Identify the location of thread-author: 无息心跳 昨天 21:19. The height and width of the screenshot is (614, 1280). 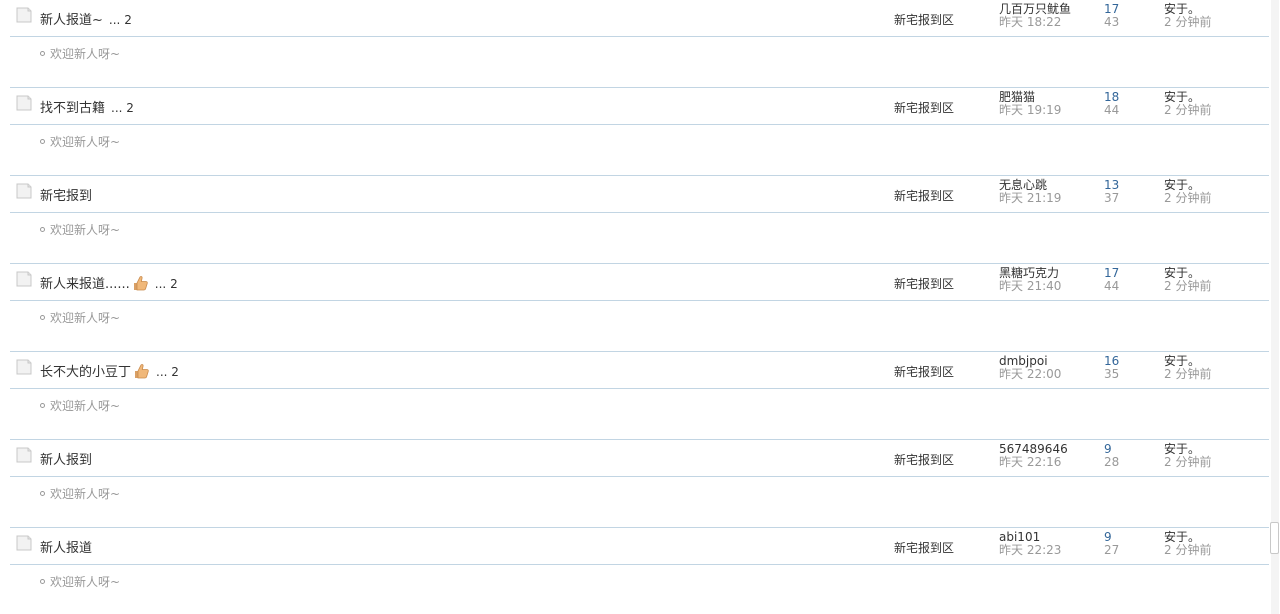
(1049, 192).